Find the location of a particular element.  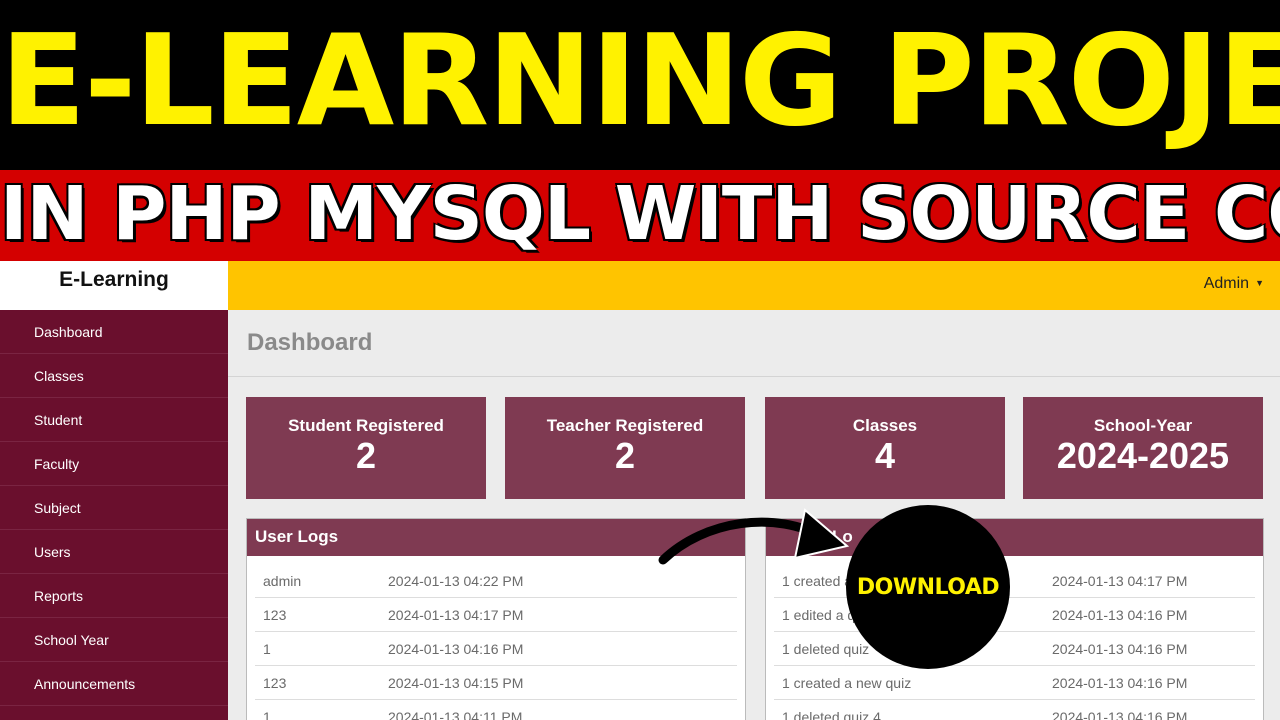

table-row: 123 2024-01-13 04:17 PM is located at coordinates (496, 615).